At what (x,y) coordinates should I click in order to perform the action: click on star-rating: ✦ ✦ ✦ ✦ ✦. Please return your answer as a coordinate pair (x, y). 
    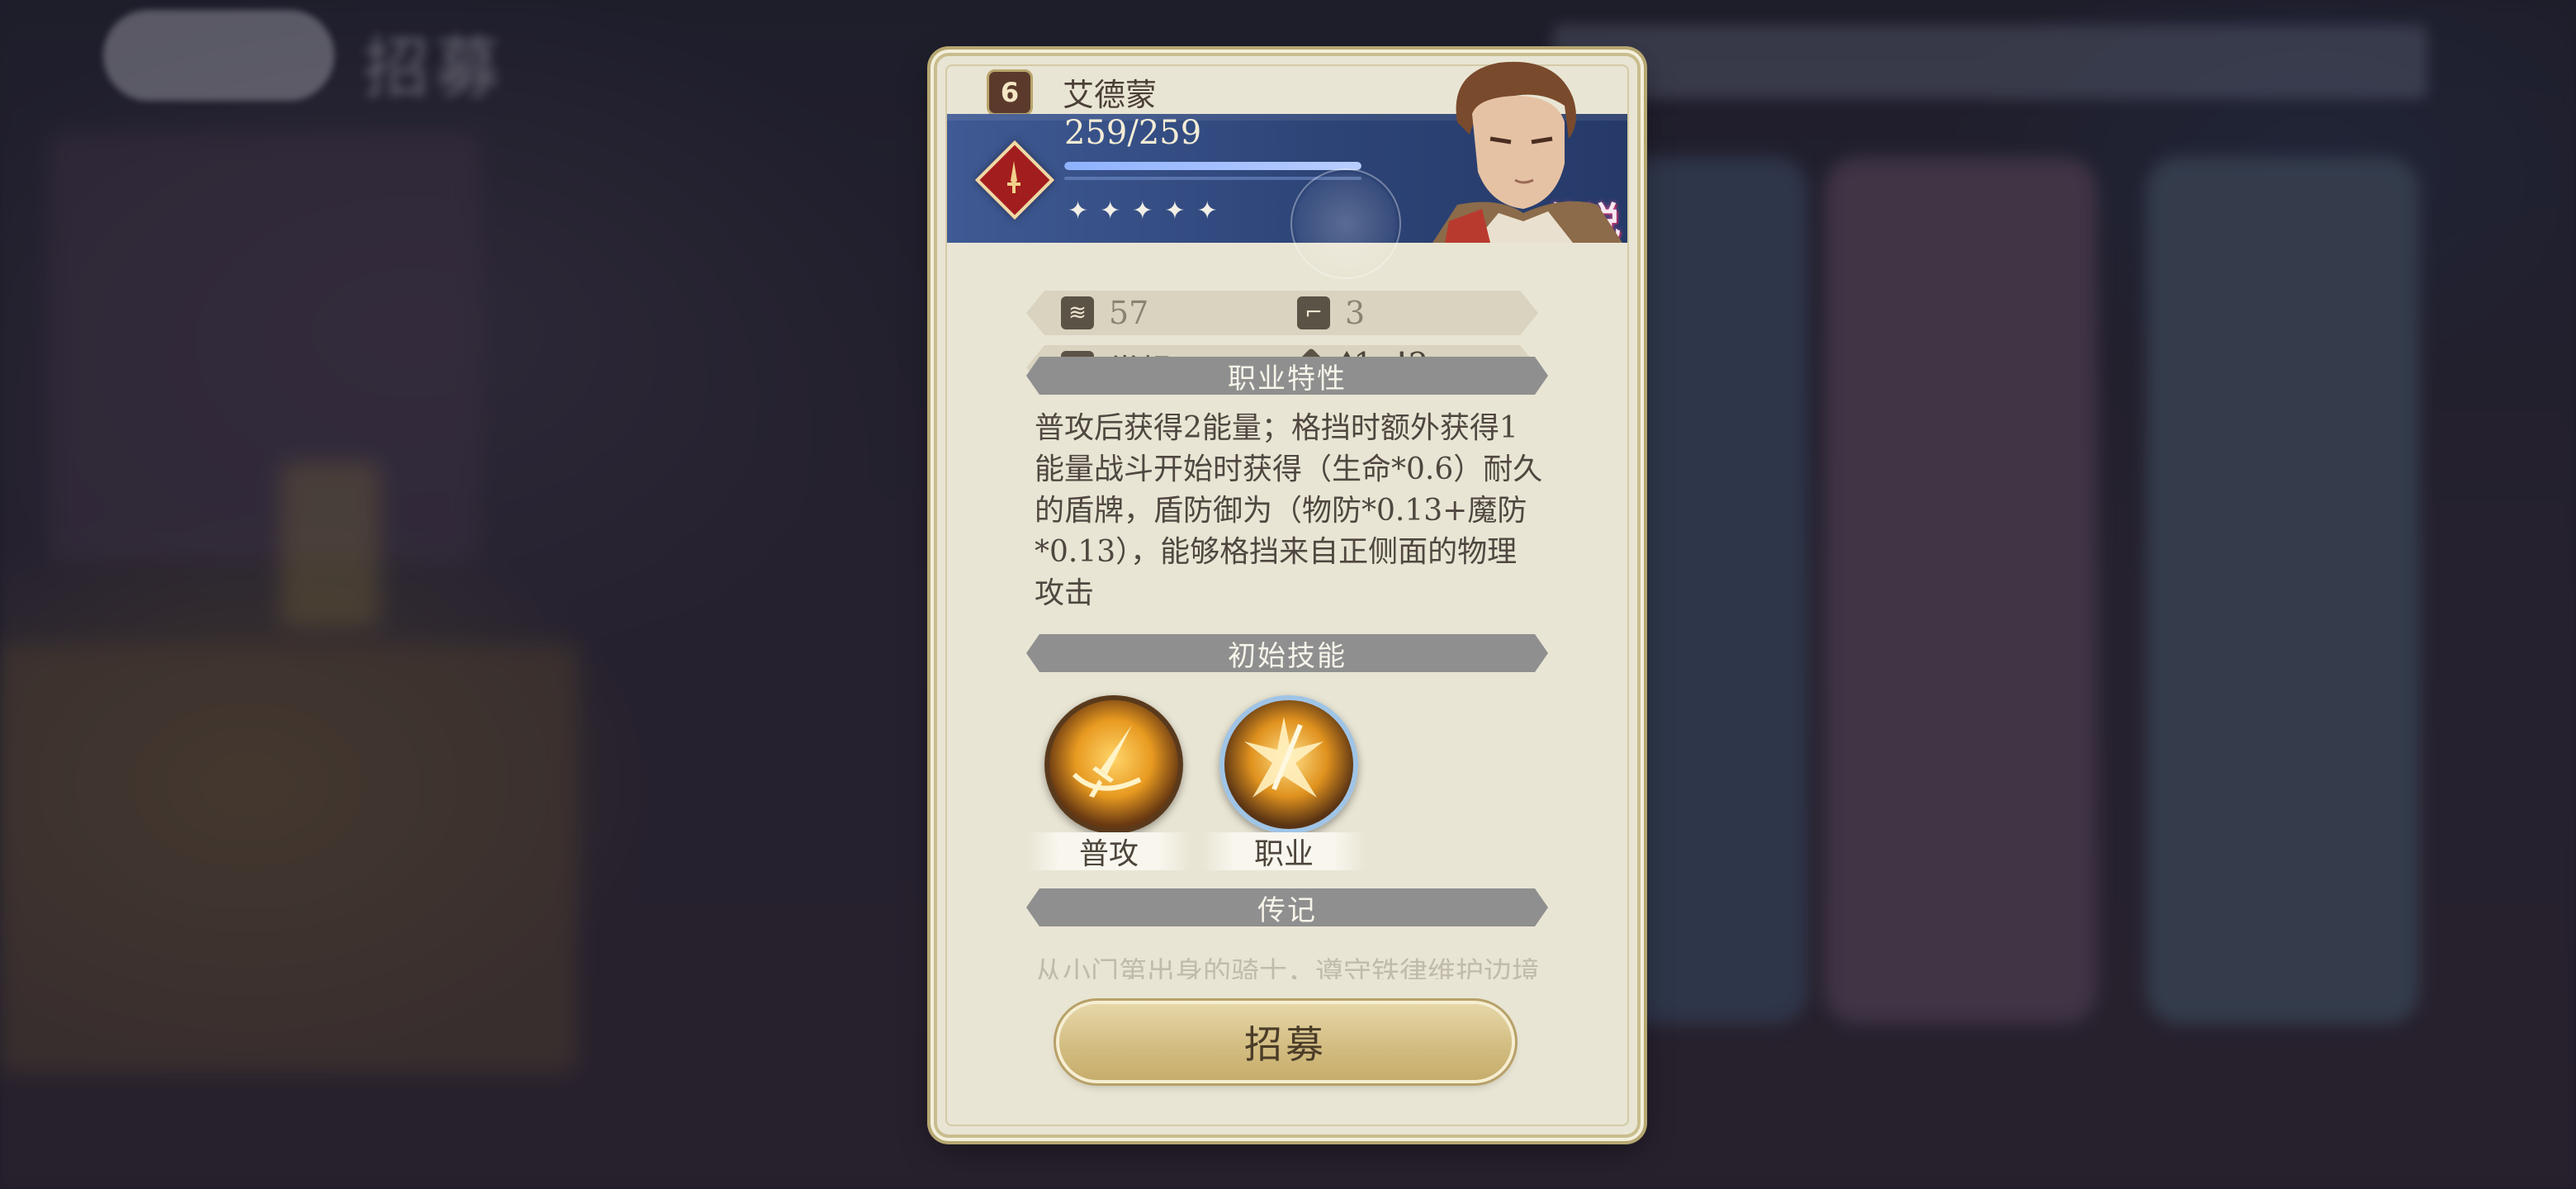
    Looking at the image, I should click on (1143, 211).